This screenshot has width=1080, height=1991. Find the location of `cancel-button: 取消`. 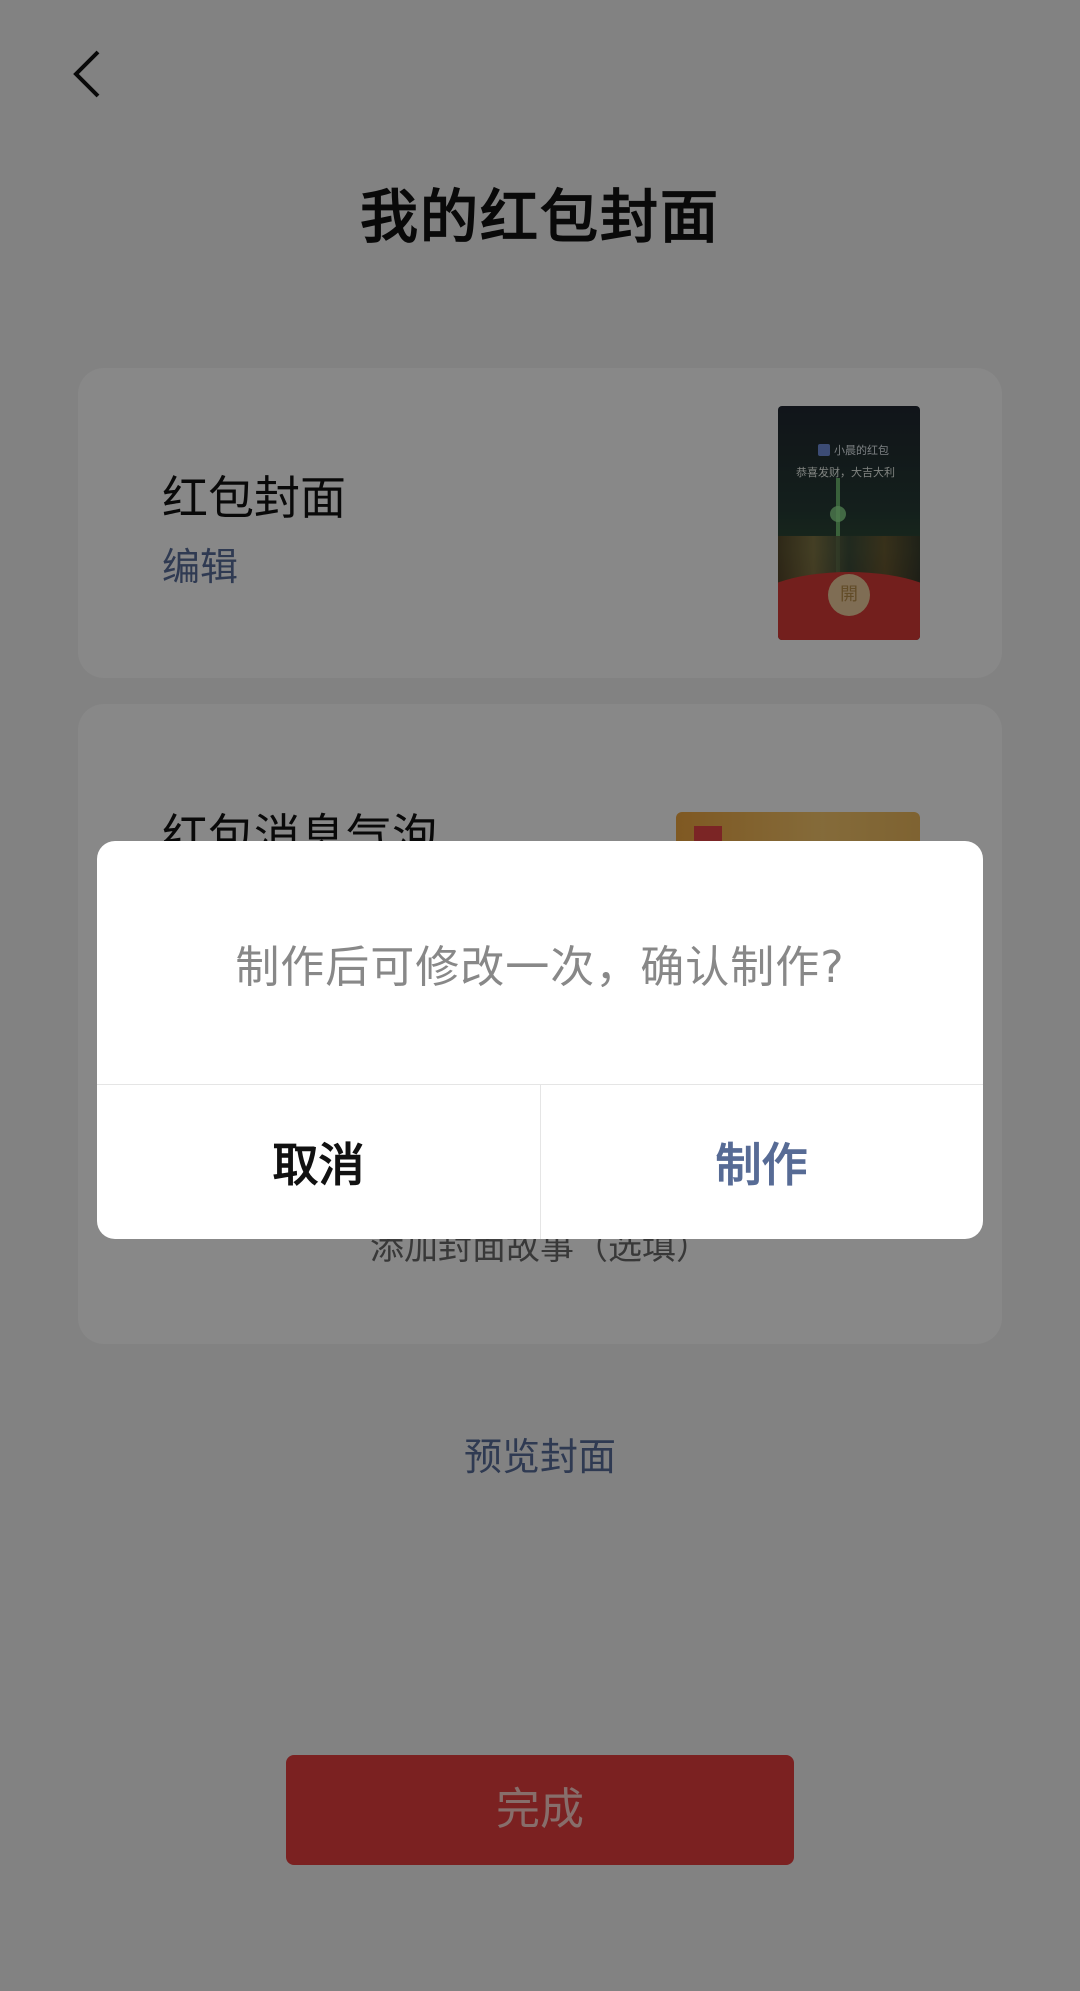

cancel-button: 取消 is located at coordinates (318, 1162).